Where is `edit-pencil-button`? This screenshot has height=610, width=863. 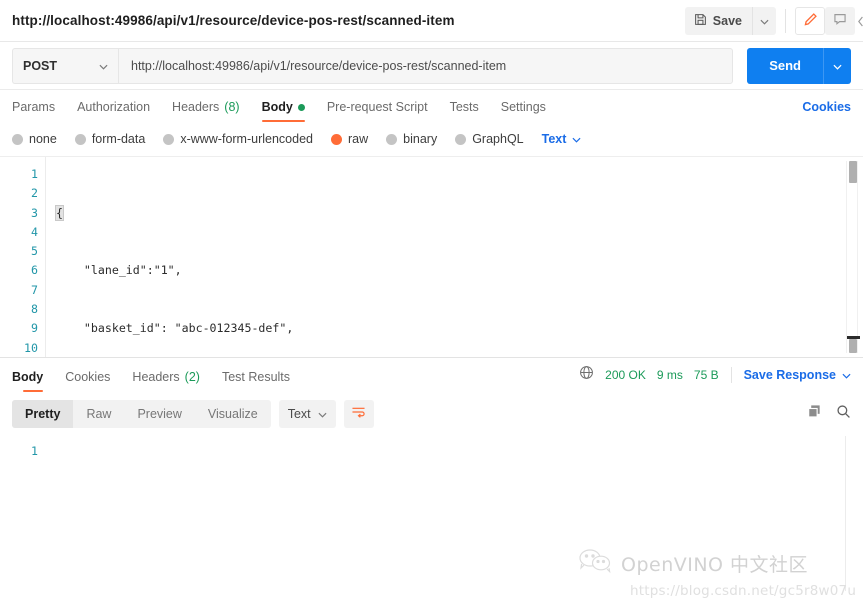 edit-pencil-button is located at coordinates (810, 20).